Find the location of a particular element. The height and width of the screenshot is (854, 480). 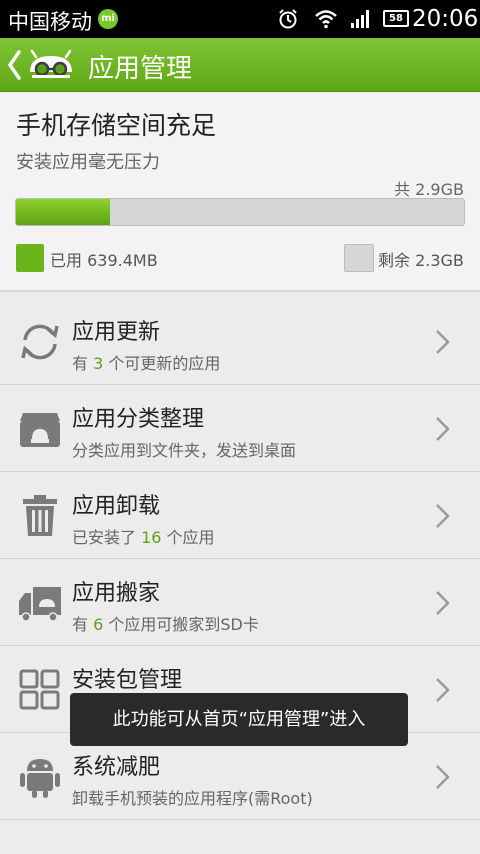

used-legend-label: 已用 639.4MB is located at coordinates (104, 260).